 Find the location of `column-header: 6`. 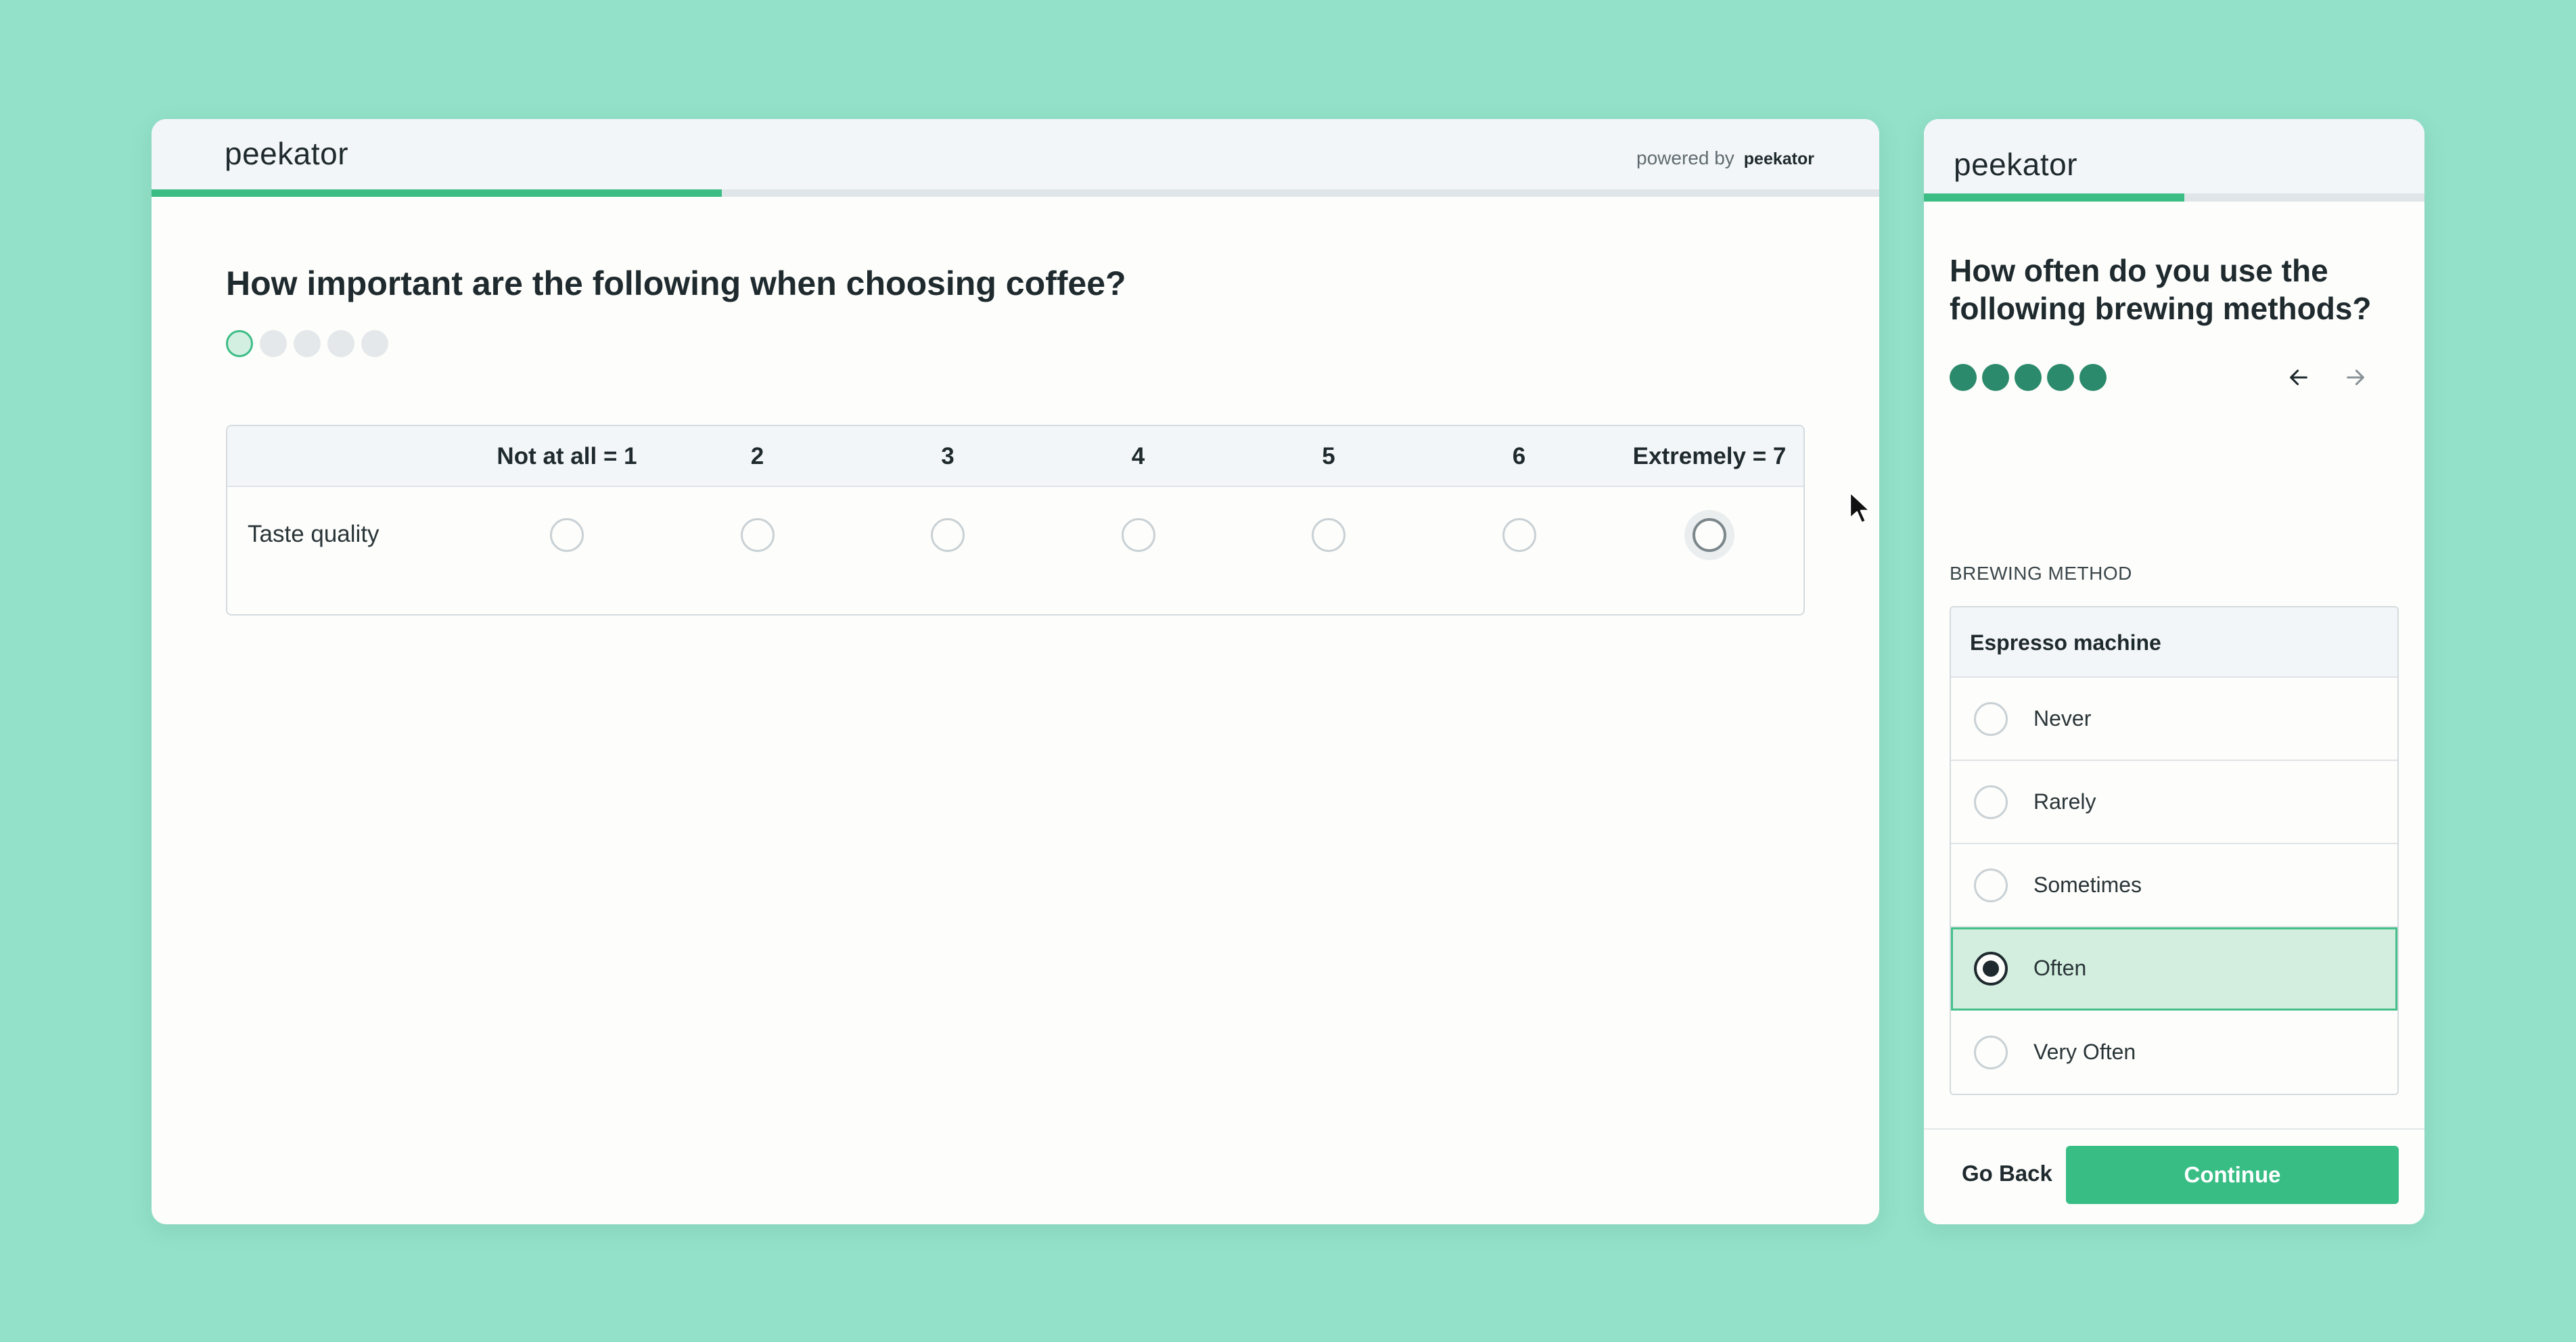

column-header: 6 is located at coordinates (1519, 456).